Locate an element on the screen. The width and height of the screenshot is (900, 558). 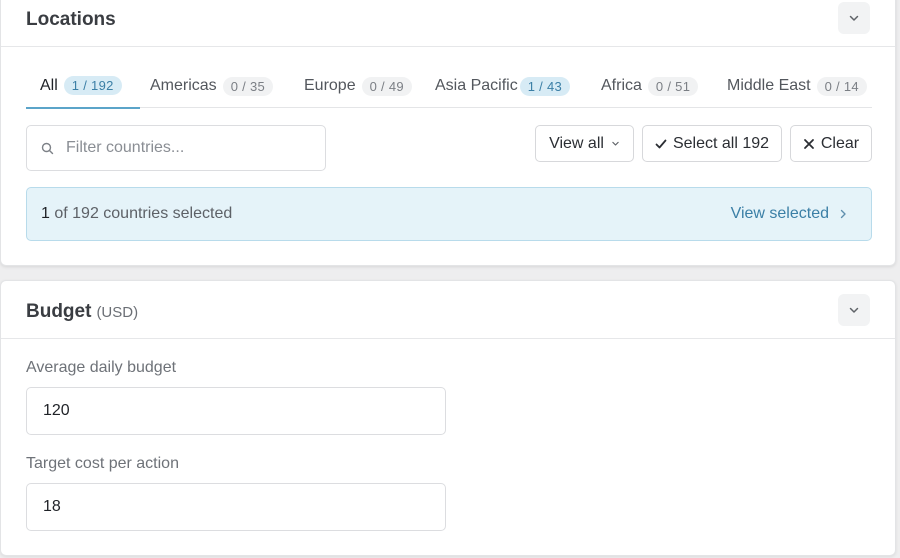
tab-all: All 1 / 192 is located at coordinates (83, 86).